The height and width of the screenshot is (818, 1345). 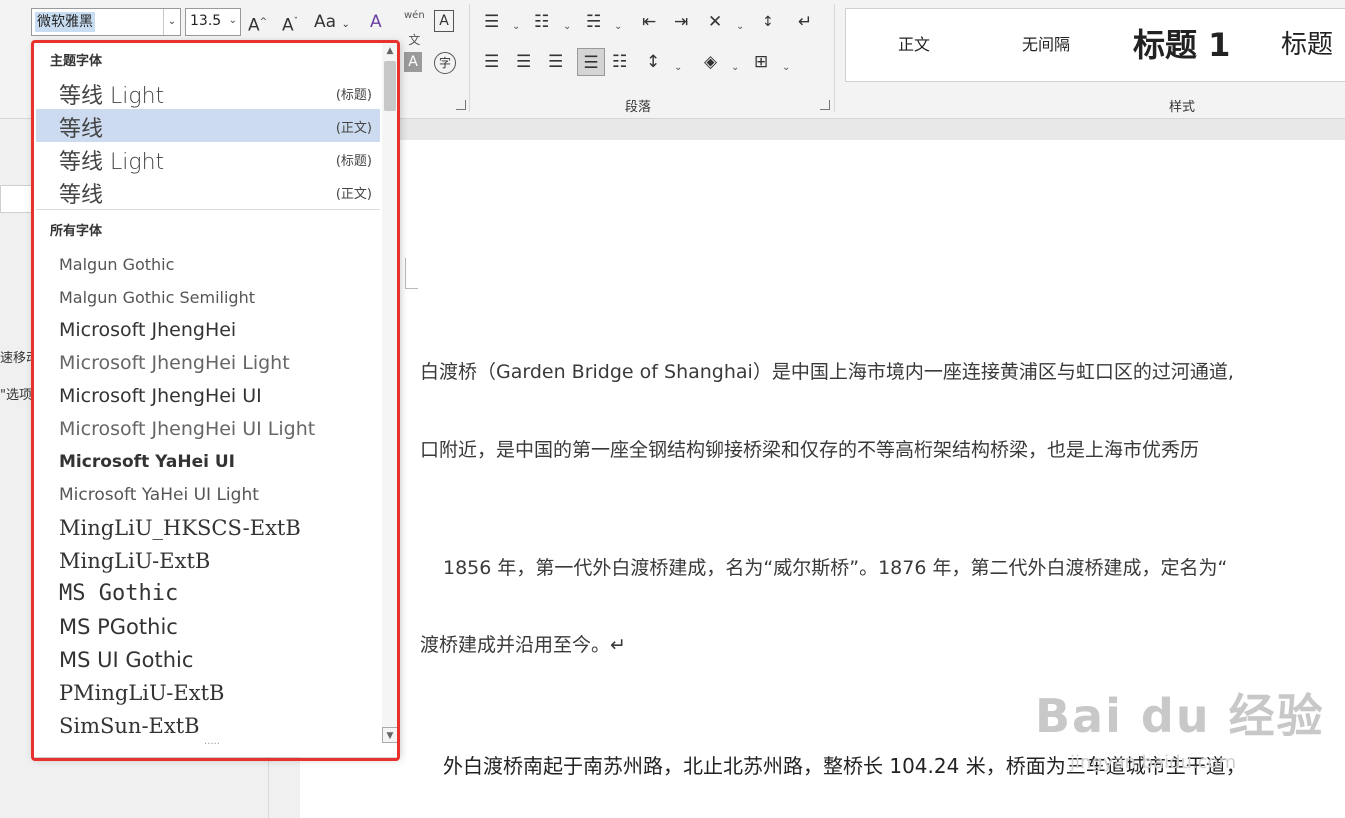 I want to click on watermark-url: jingyan.baidu.com, so click(x=1153, y=762).